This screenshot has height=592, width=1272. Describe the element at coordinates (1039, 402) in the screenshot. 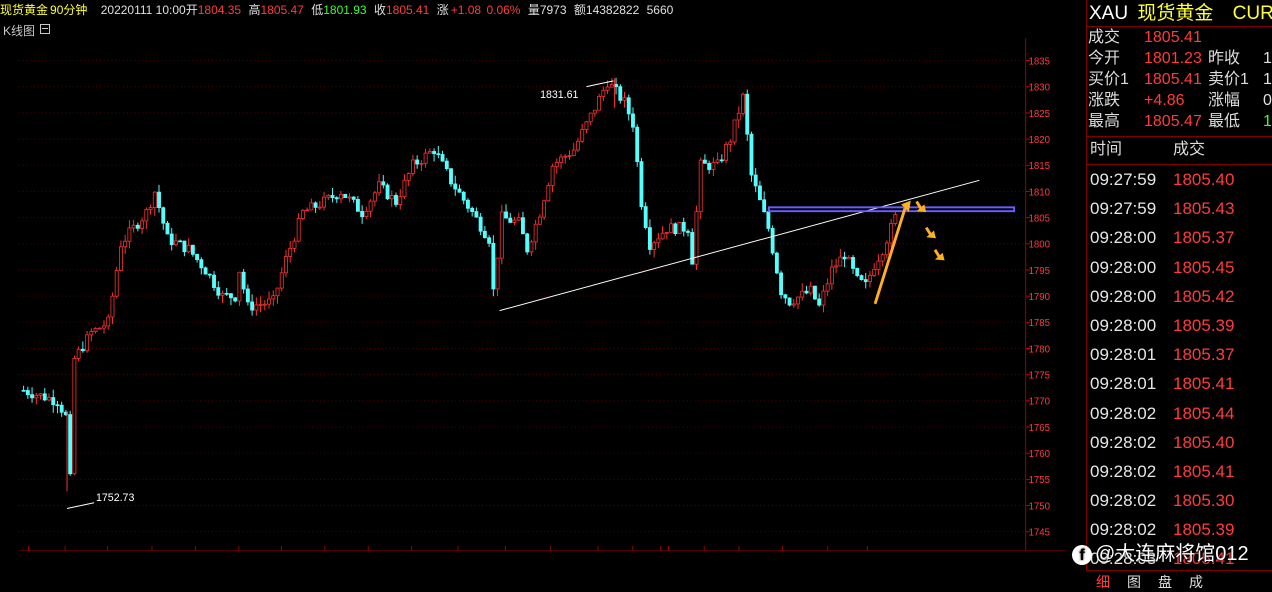

I see `price-tick-label: 1770` at that location.